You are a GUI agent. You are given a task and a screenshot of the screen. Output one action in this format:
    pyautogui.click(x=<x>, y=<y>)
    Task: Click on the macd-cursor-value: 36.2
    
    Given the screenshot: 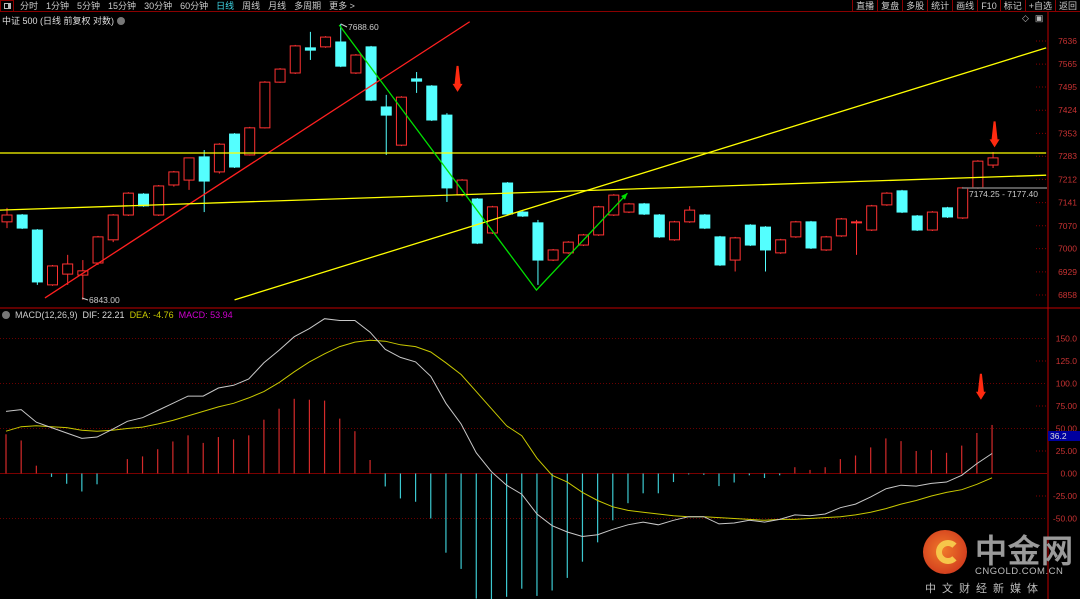 What is the action you would take?
    pyautogui.click(x=1058, y=436)
    